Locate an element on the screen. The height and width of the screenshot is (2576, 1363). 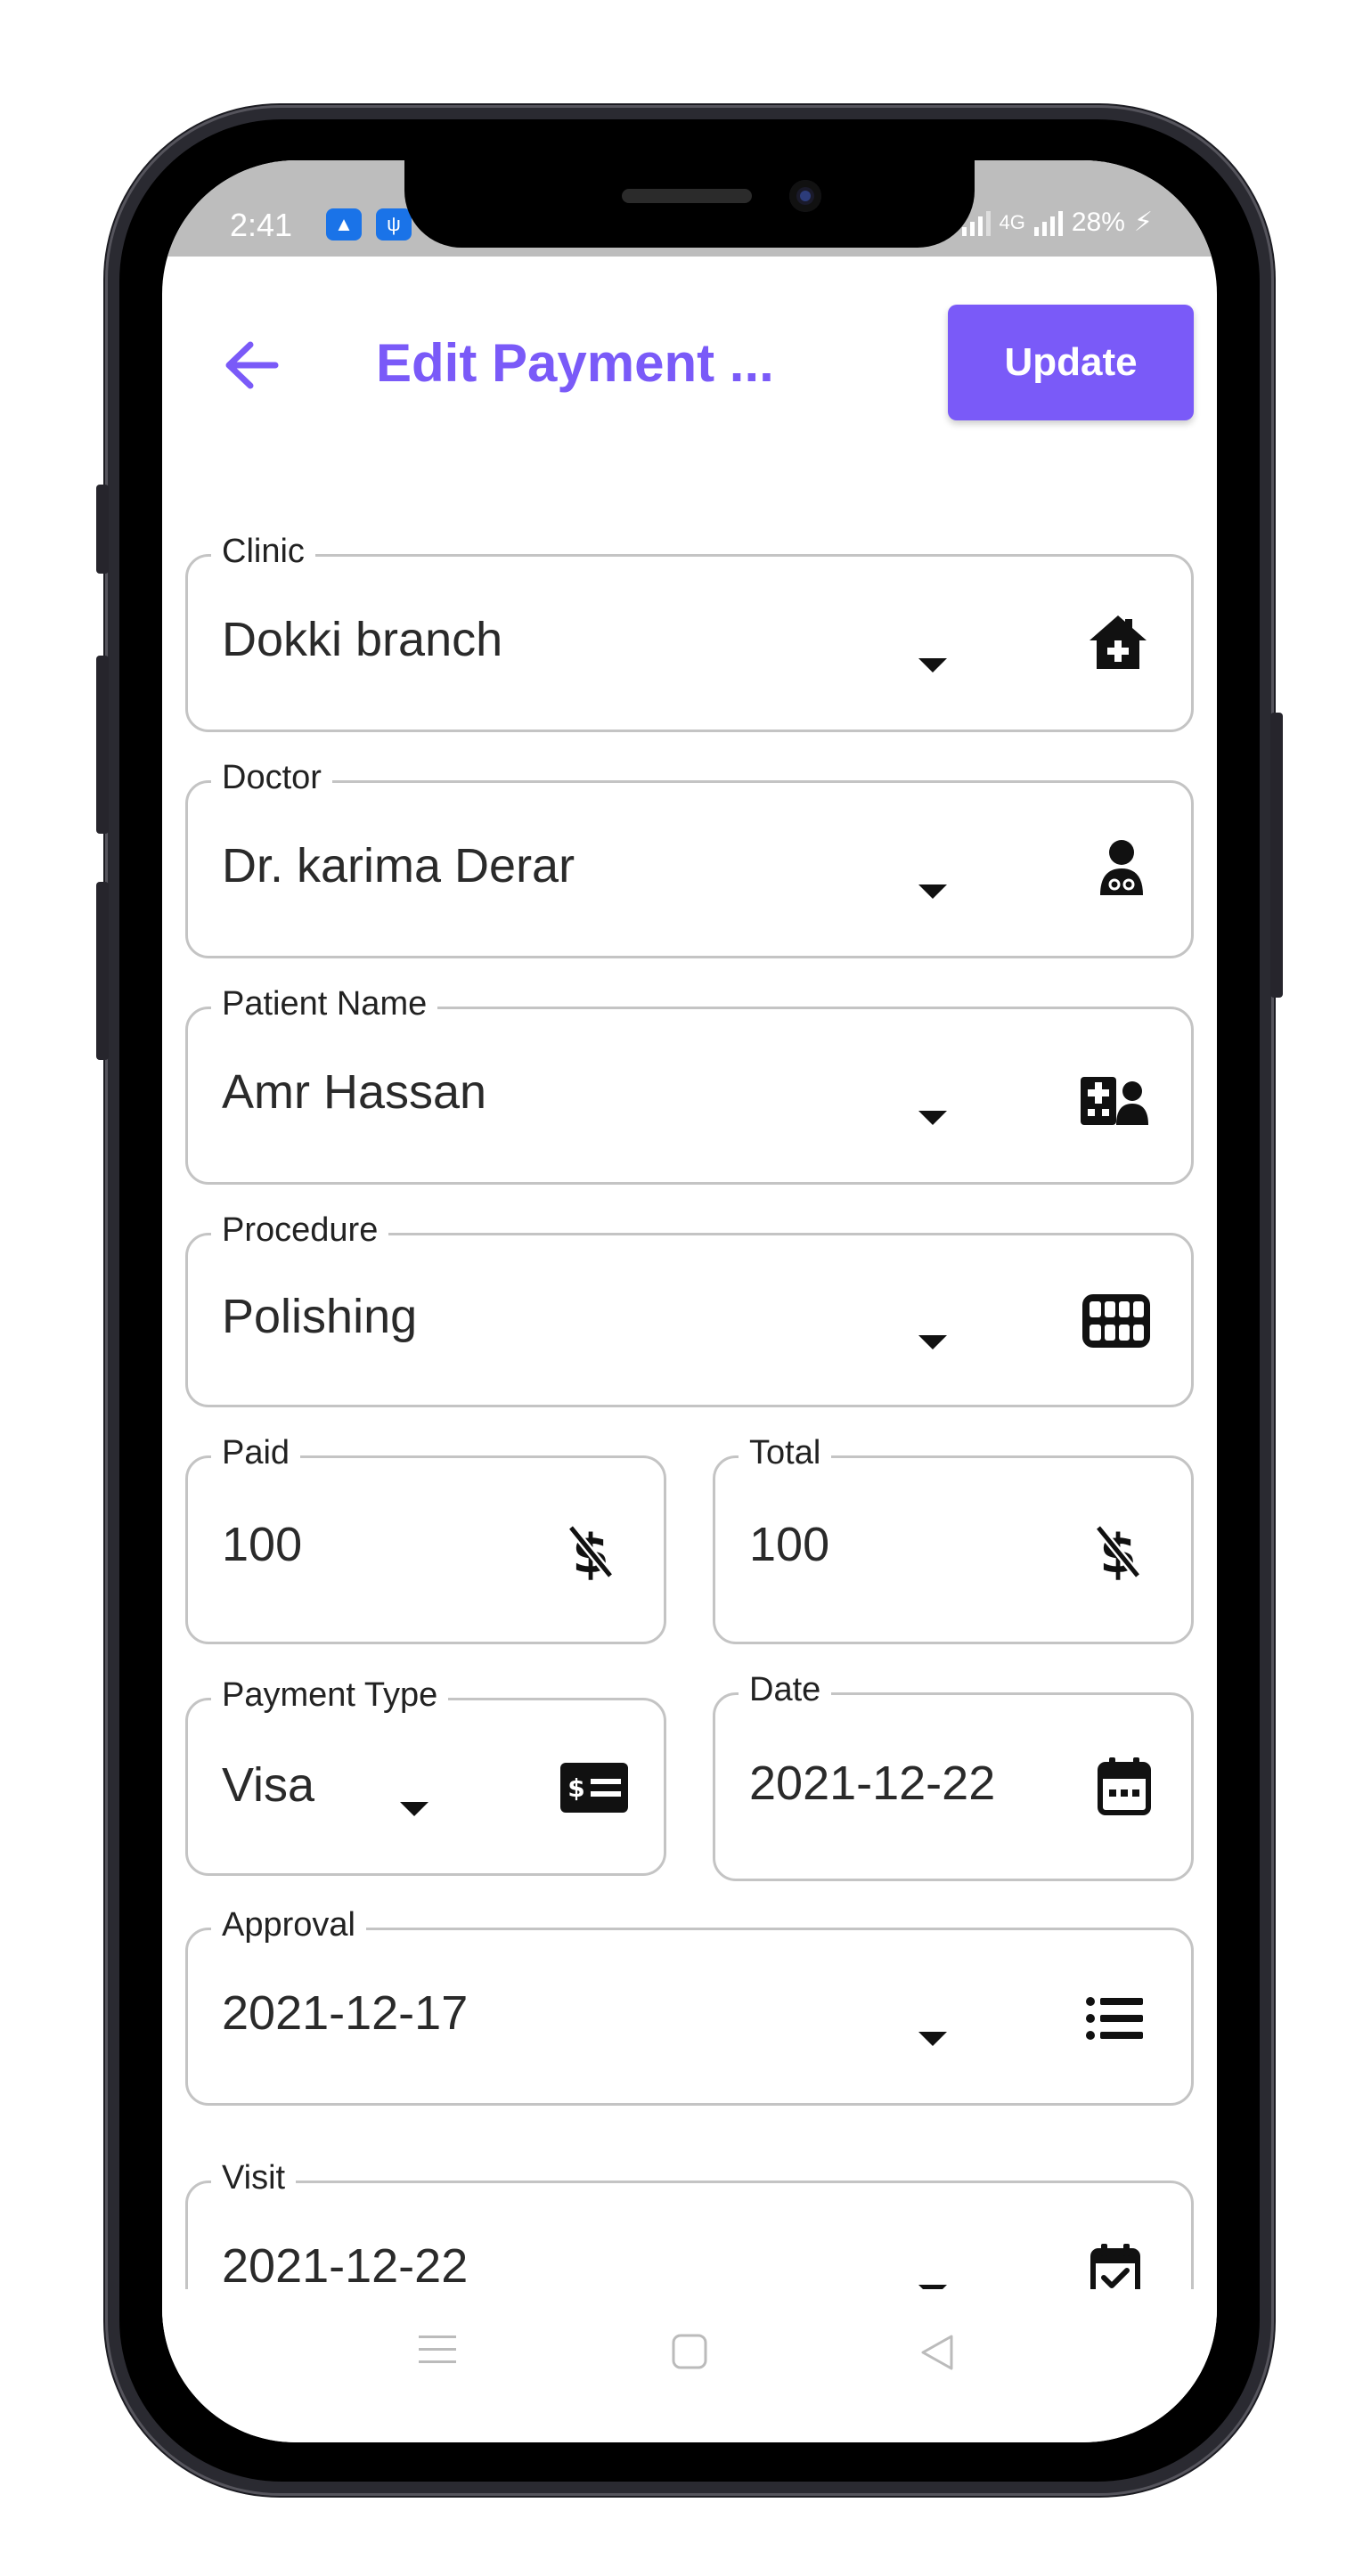
charging-icon: ⚡ is located at coordinates (1143, 223).